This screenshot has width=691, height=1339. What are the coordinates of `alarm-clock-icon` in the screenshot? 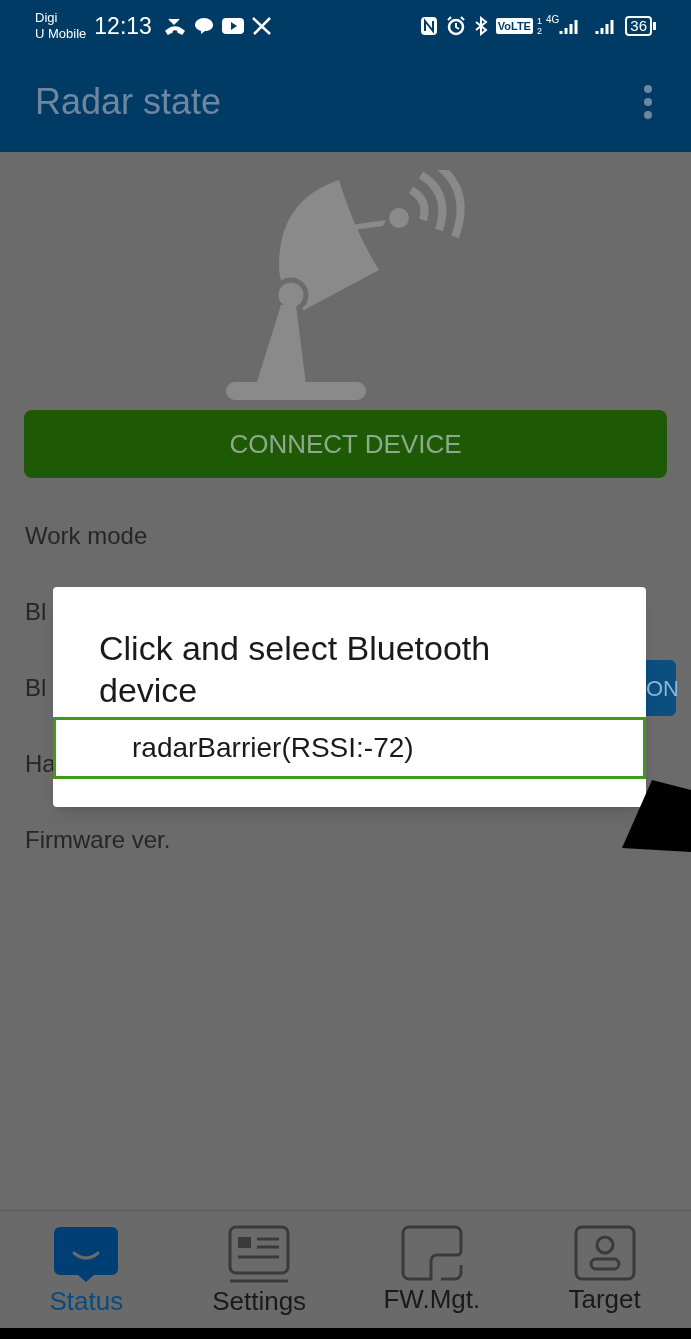 It's located at (455, 26).